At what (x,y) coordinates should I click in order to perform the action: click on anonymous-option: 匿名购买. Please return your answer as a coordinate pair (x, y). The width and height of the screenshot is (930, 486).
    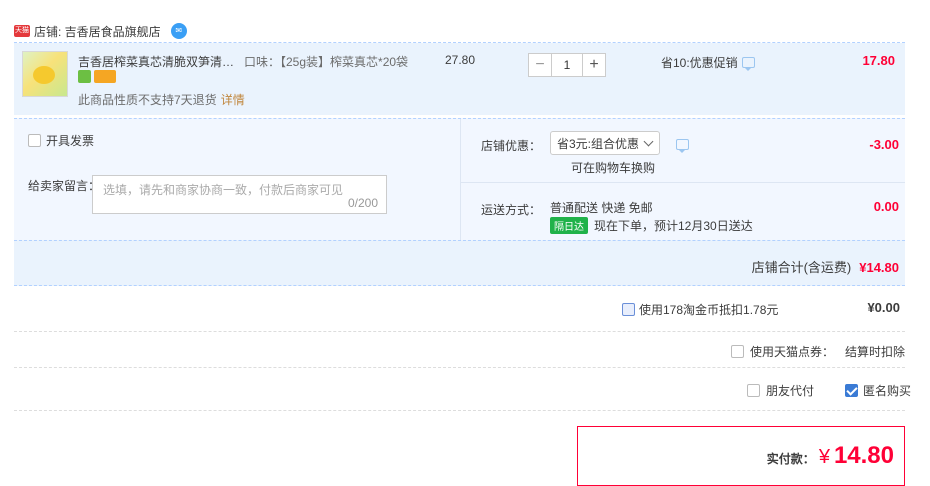
    Looking at the image, I should click on (878, 390).